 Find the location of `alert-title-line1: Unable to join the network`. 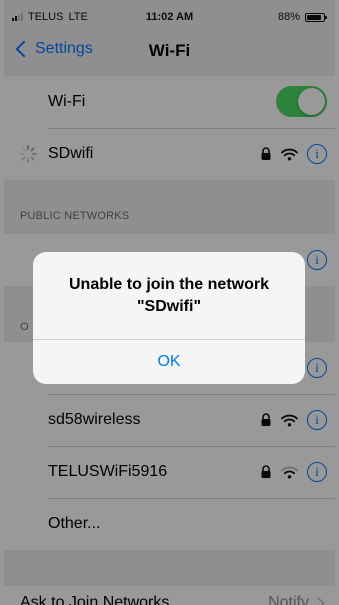

alert-title-line1: Unable to join the network is located at coordinates (168, 284).